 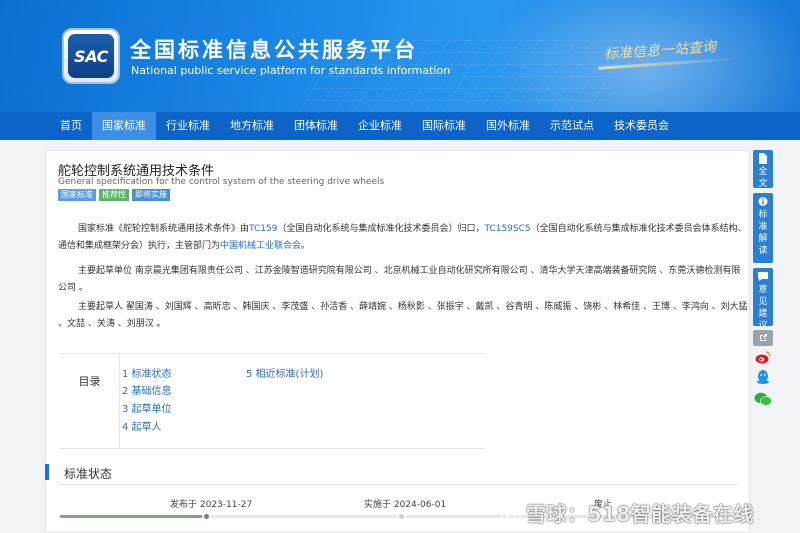 What do you see at coordinates (147, 372) in the screenshot?
I see `toc-item-status: 1 标准状态` at bounding box center [147, 372].